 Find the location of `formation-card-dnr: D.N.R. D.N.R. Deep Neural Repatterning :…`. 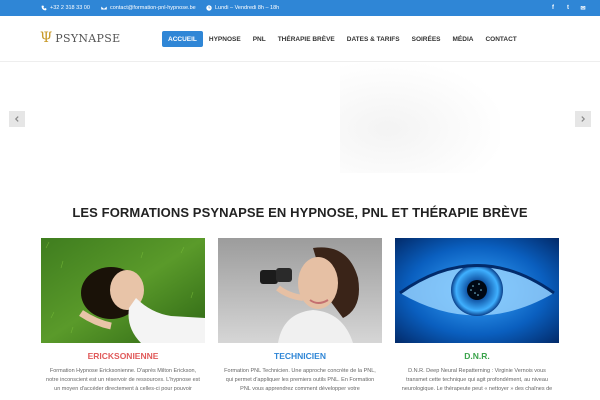

formation-card-dnr: D.N.R. D.N.R. Deep Neural Repatterning :… is located at coordinates (477, 316).